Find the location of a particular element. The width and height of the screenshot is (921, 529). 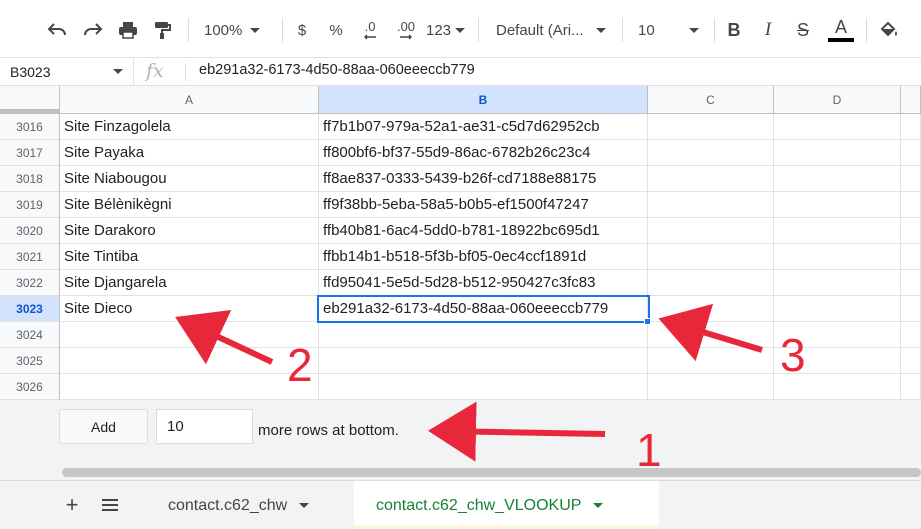

tab-contact-c62-chw-vlookup: contact.c62_chw_VLOOKUP is located at coordinates (506, 505).